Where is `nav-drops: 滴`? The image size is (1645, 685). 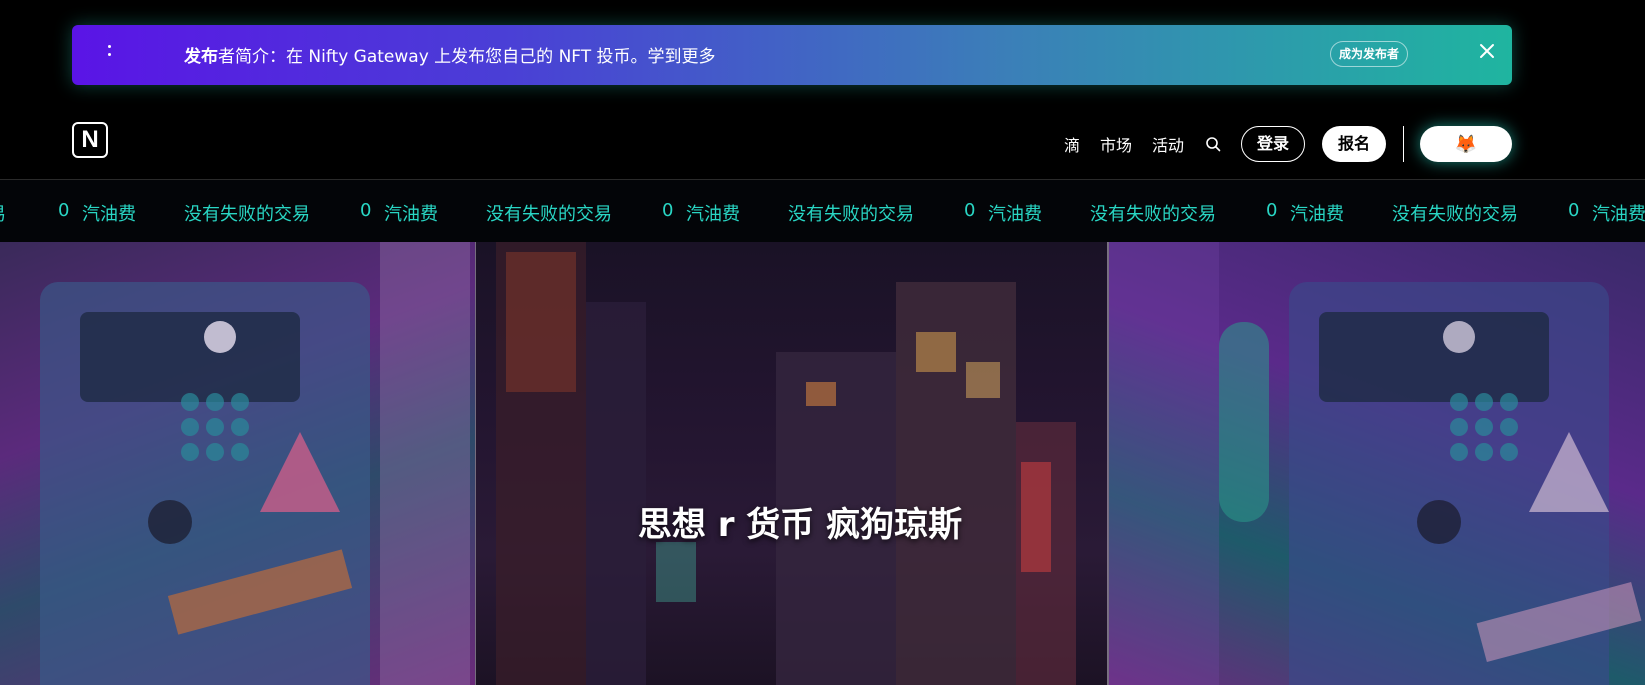 nav-drops: 滴 is located at coordinates (1072, 144).